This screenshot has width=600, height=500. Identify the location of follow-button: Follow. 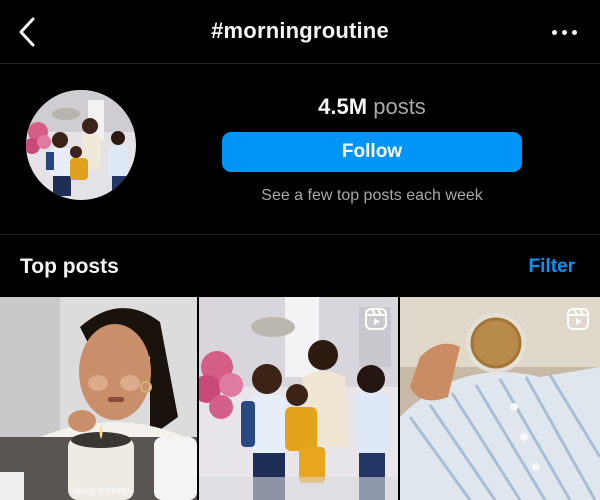
(372, 152).